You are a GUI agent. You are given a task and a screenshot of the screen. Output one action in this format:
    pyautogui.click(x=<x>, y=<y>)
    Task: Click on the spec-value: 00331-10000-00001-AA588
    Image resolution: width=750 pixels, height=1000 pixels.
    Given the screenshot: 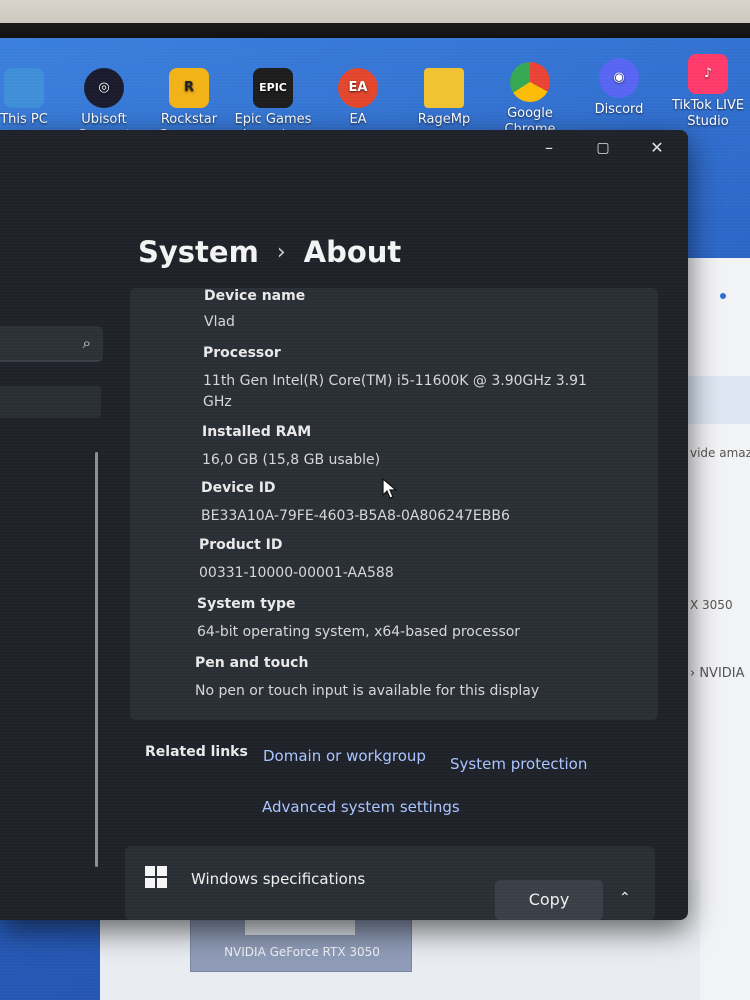 What is the action you would take?
    pyautogui.click(x=296, y=573)
    